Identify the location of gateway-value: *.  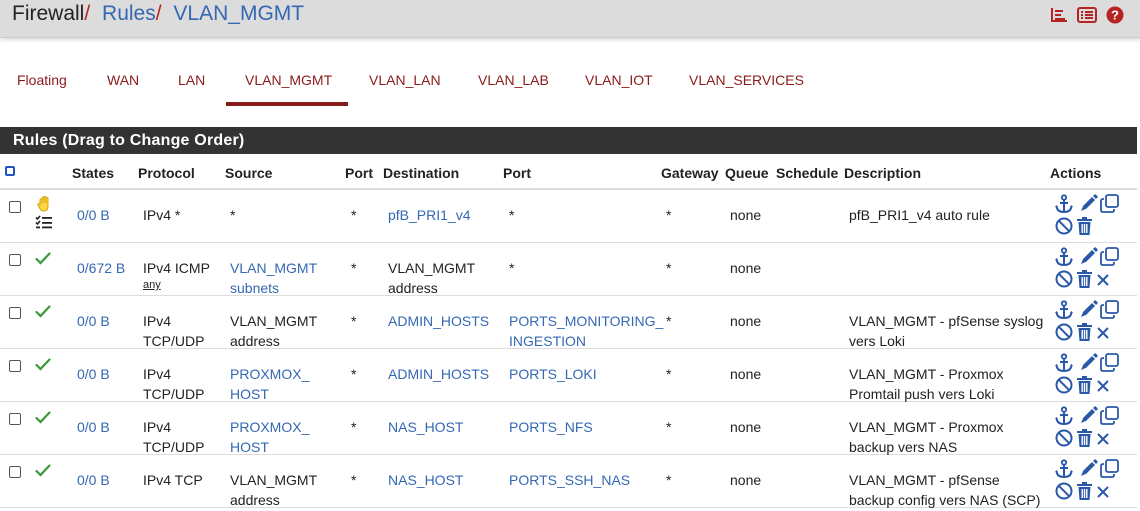
(669, 268).